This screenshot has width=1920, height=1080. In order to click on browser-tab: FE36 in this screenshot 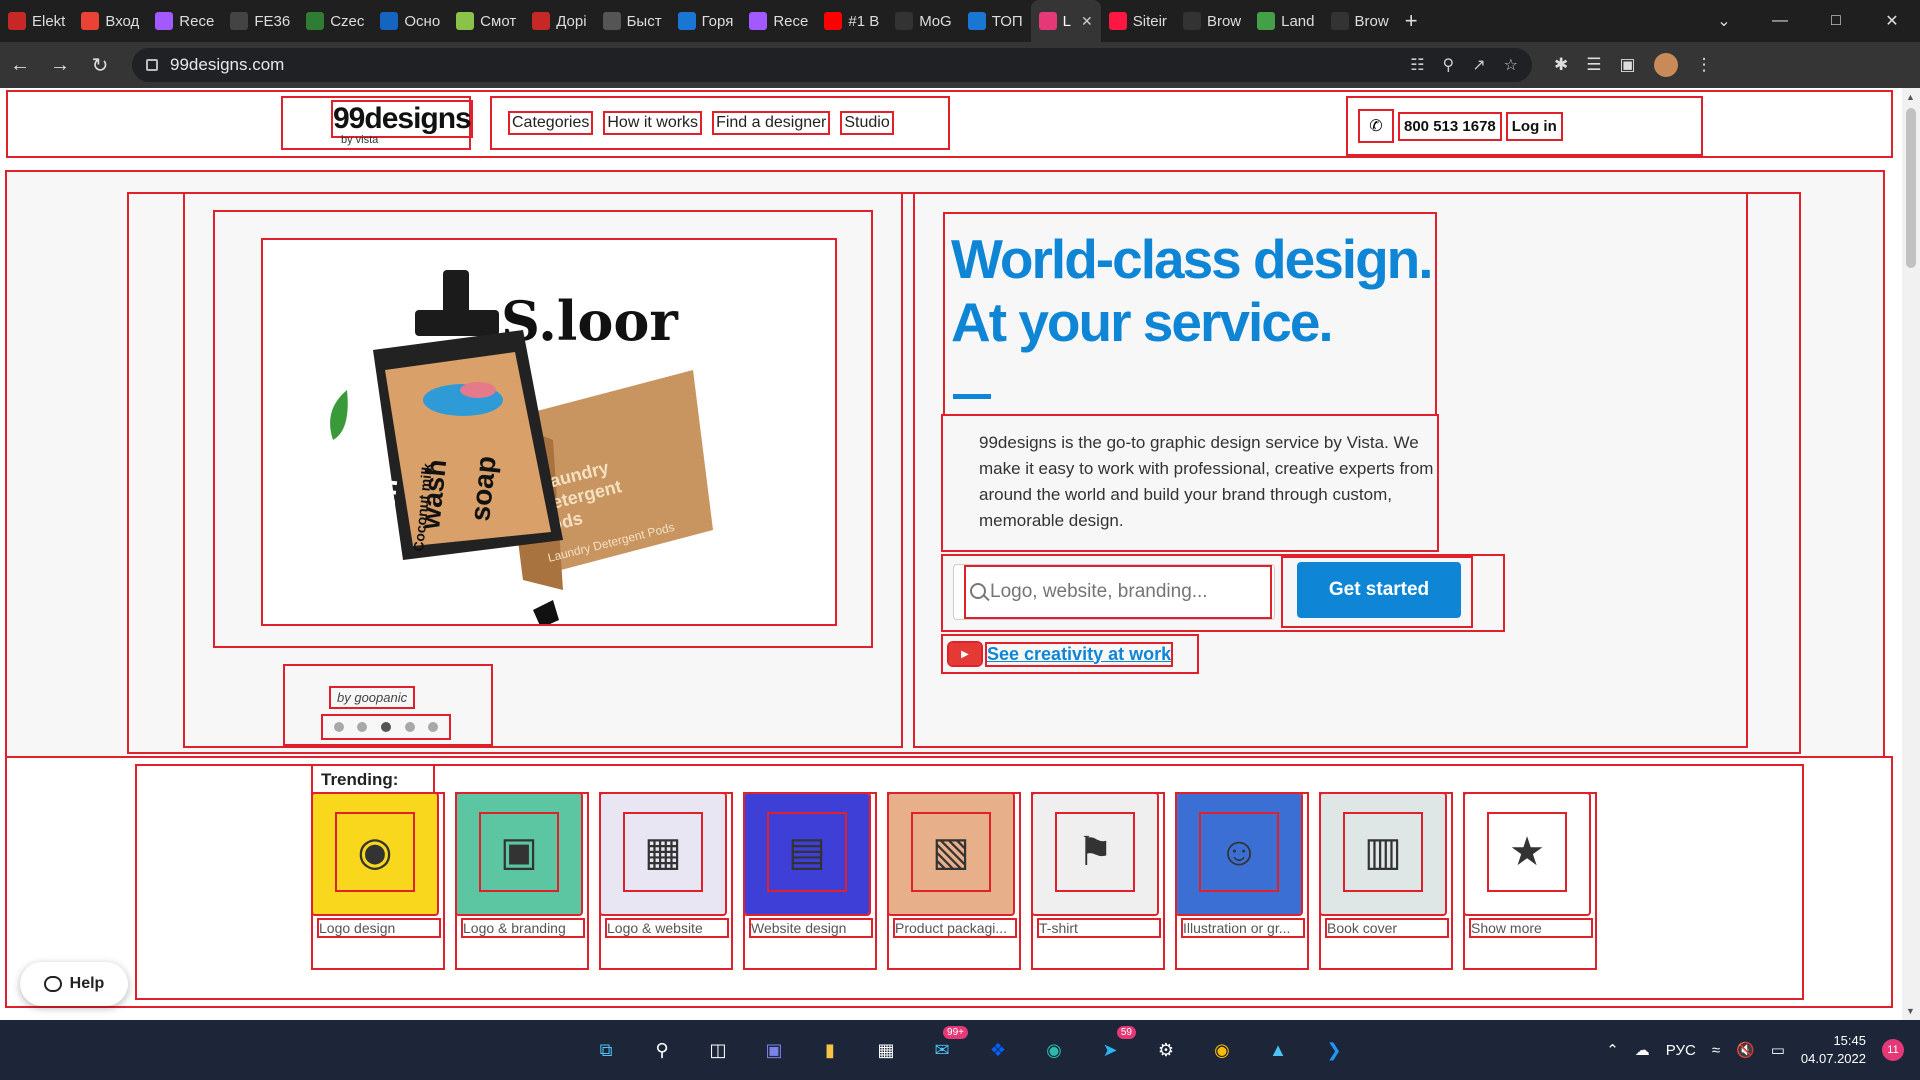, I will do `click(260, 21)`.